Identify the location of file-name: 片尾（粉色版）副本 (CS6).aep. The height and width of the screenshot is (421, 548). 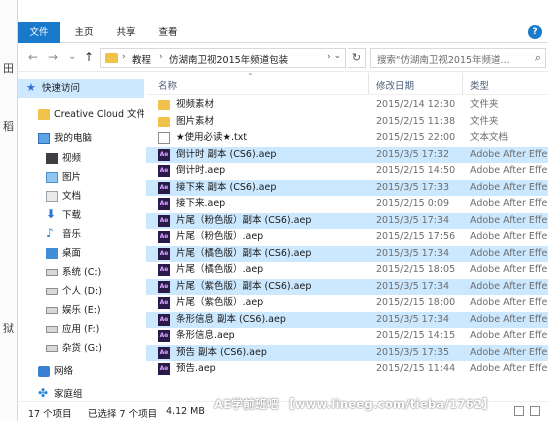
(244, 220).